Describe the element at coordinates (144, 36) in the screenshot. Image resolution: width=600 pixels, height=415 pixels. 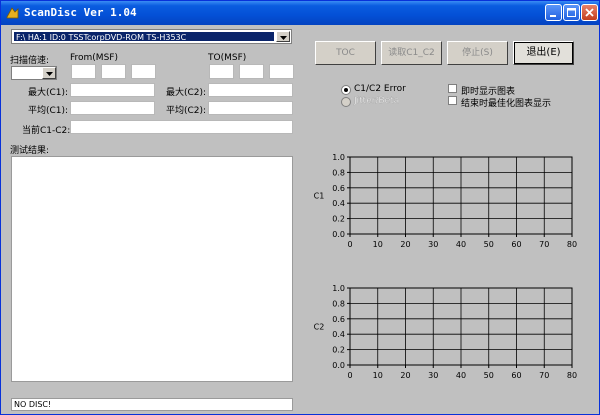
I see `drive-select-value: F:\ HA:1 ID:0 TSSTcorpDVD-ROM TS-H353C` at that location.